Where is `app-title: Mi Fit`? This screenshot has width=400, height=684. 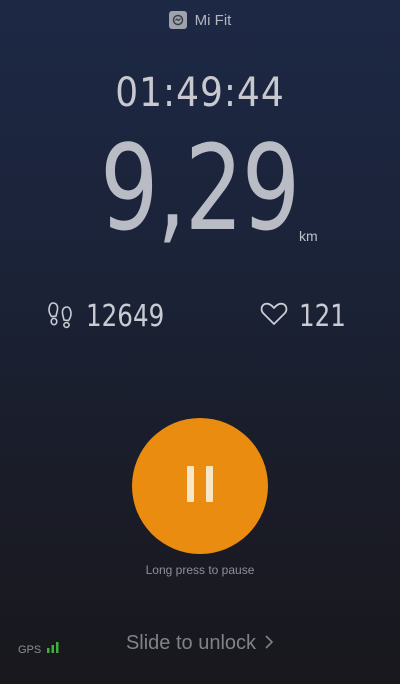 app-title: Mi Fit is located at coordinates (213, 20).